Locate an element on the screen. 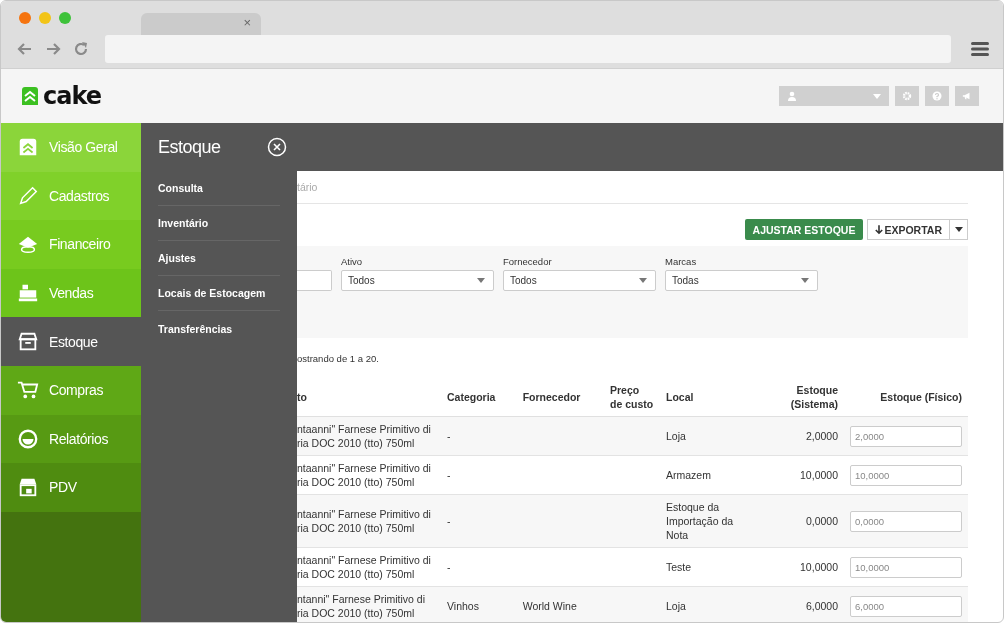 The height and width of the screenshot is (623, 1004). forward-arrow-icon is located at coordinates (53, 49).